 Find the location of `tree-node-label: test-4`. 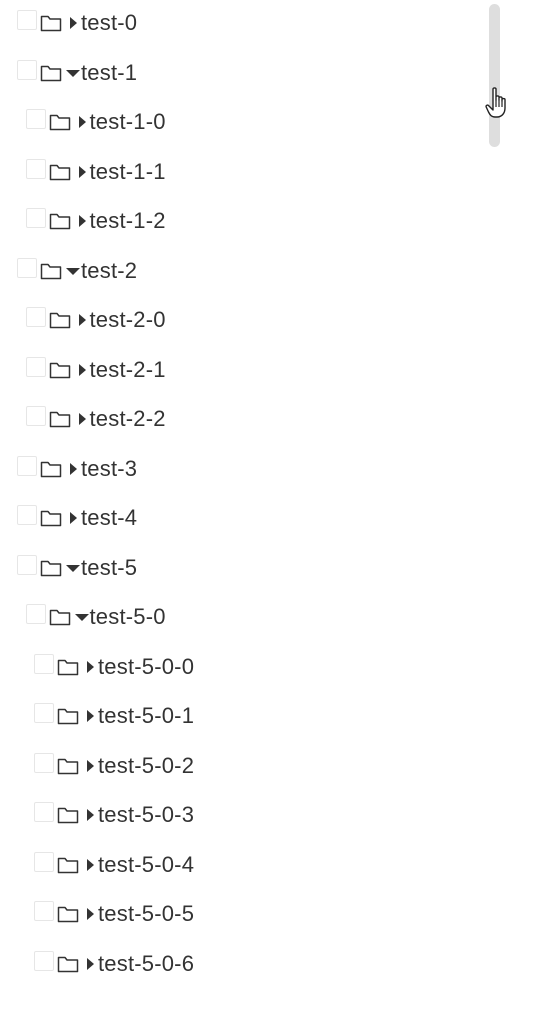

tree-node-label: test-4 is located at coordinates (109, 518).